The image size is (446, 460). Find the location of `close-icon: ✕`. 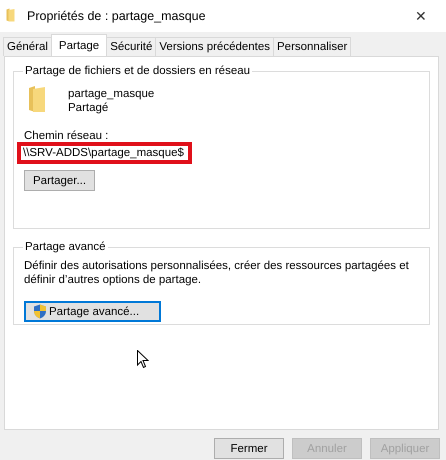

close-icon: ✕ is located at coordinates (421, 16).